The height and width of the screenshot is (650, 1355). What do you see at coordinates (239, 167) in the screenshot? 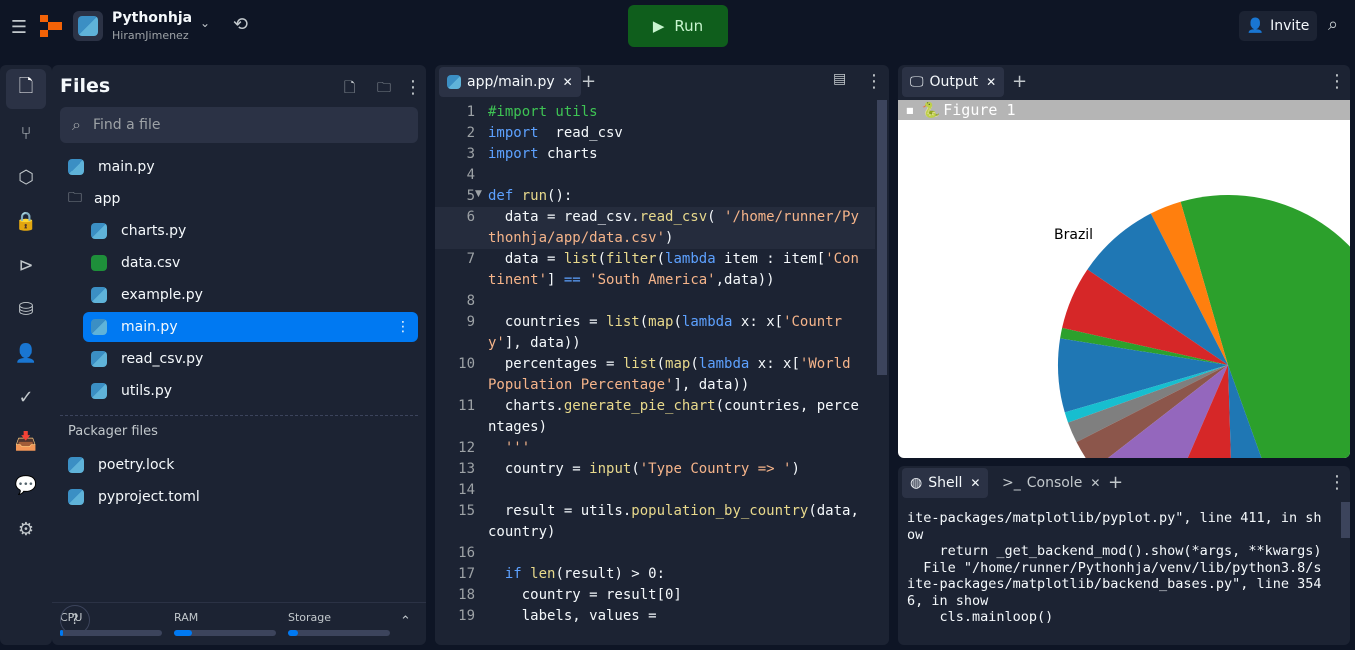
I see `file-item: main.py` at bounding box center [239, 167].